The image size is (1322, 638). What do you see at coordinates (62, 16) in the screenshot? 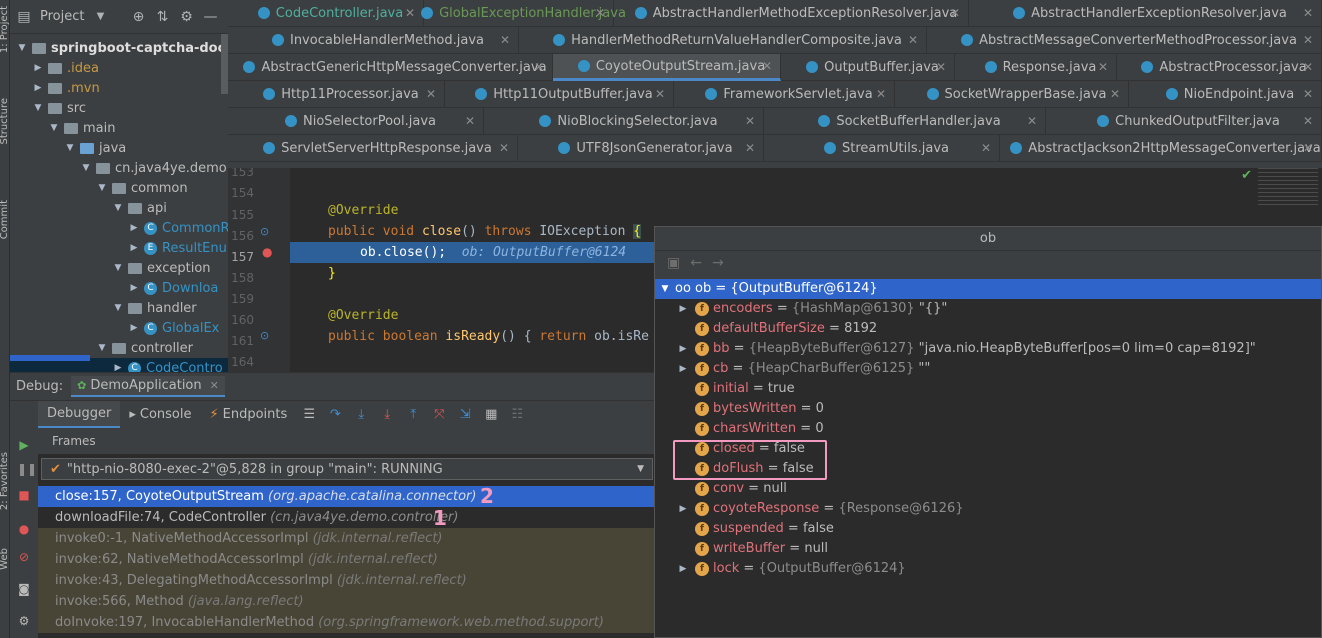
I see `project-title: Project` at bounding box center [62, 16].